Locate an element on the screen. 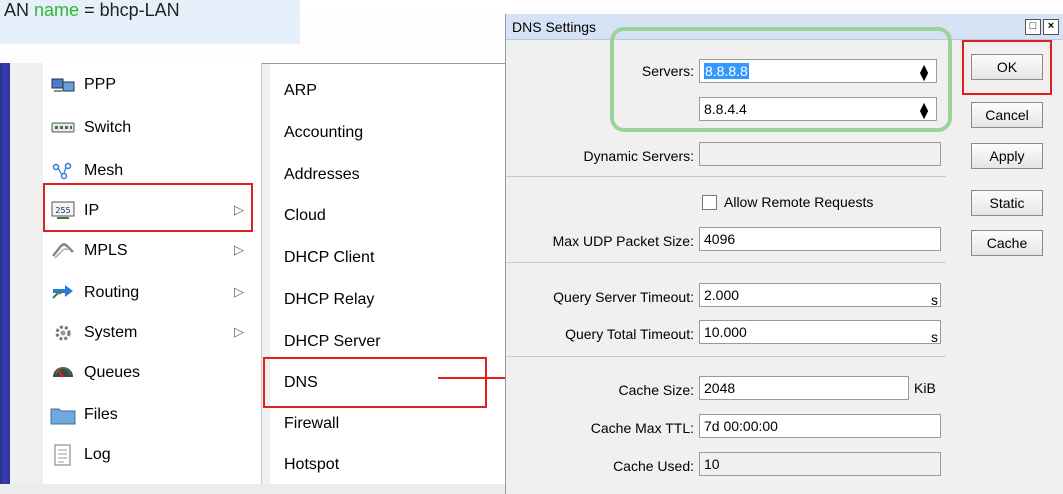 This screenshot has width=1063, height=494. menu-item-label: MPLS is located at coordinates (106, 250).